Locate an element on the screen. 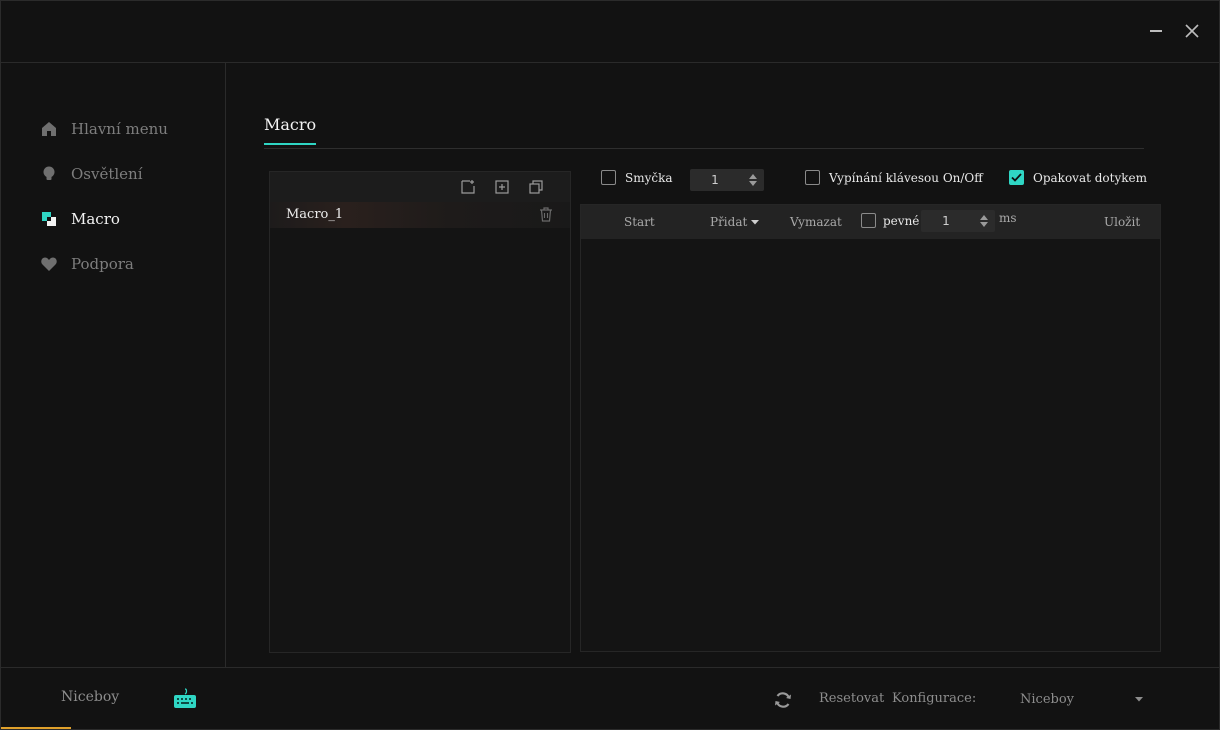  loop-count-stepper is located at coordinates (727, 180).